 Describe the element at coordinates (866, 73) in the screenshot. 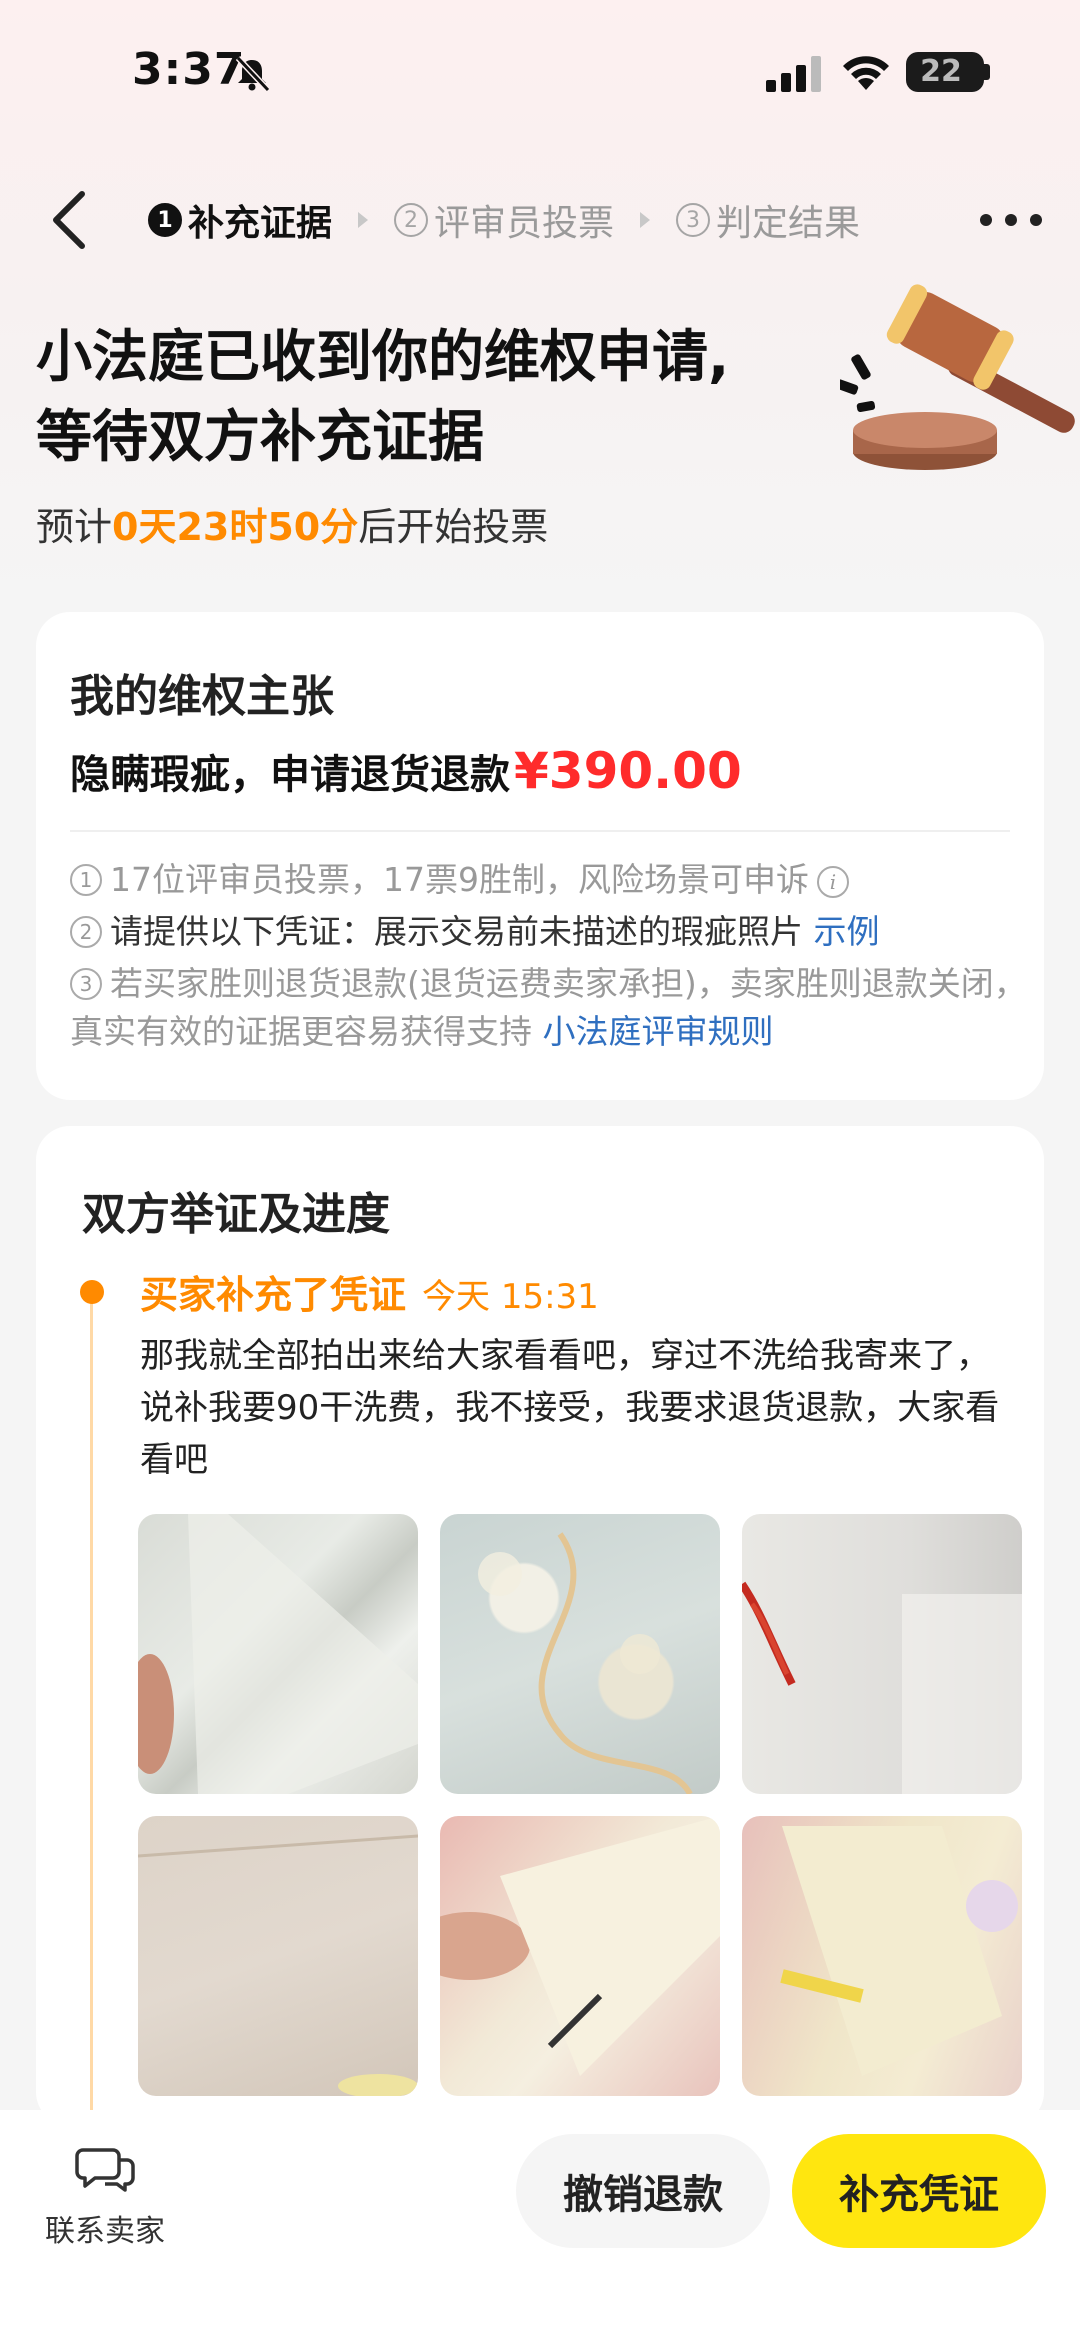

I see `wifi-icon` at that location.